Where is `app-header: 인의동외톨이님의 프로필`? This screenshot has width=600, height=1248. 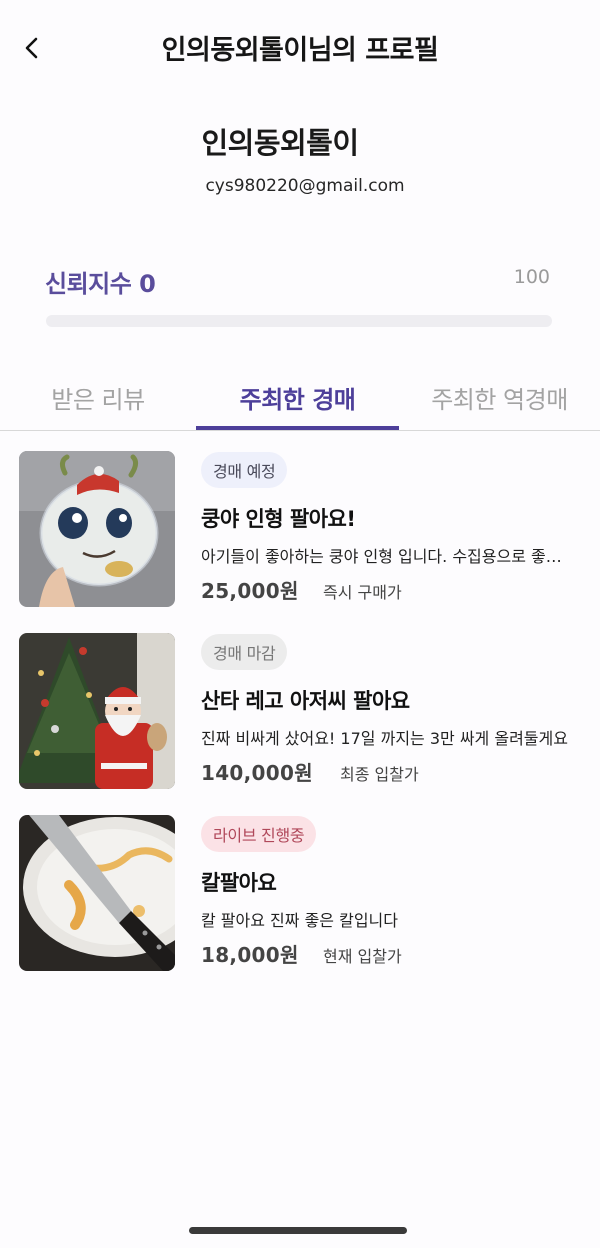
app-header: 인의동외톨이님의 프로필 is located at coordinates (300, 46).